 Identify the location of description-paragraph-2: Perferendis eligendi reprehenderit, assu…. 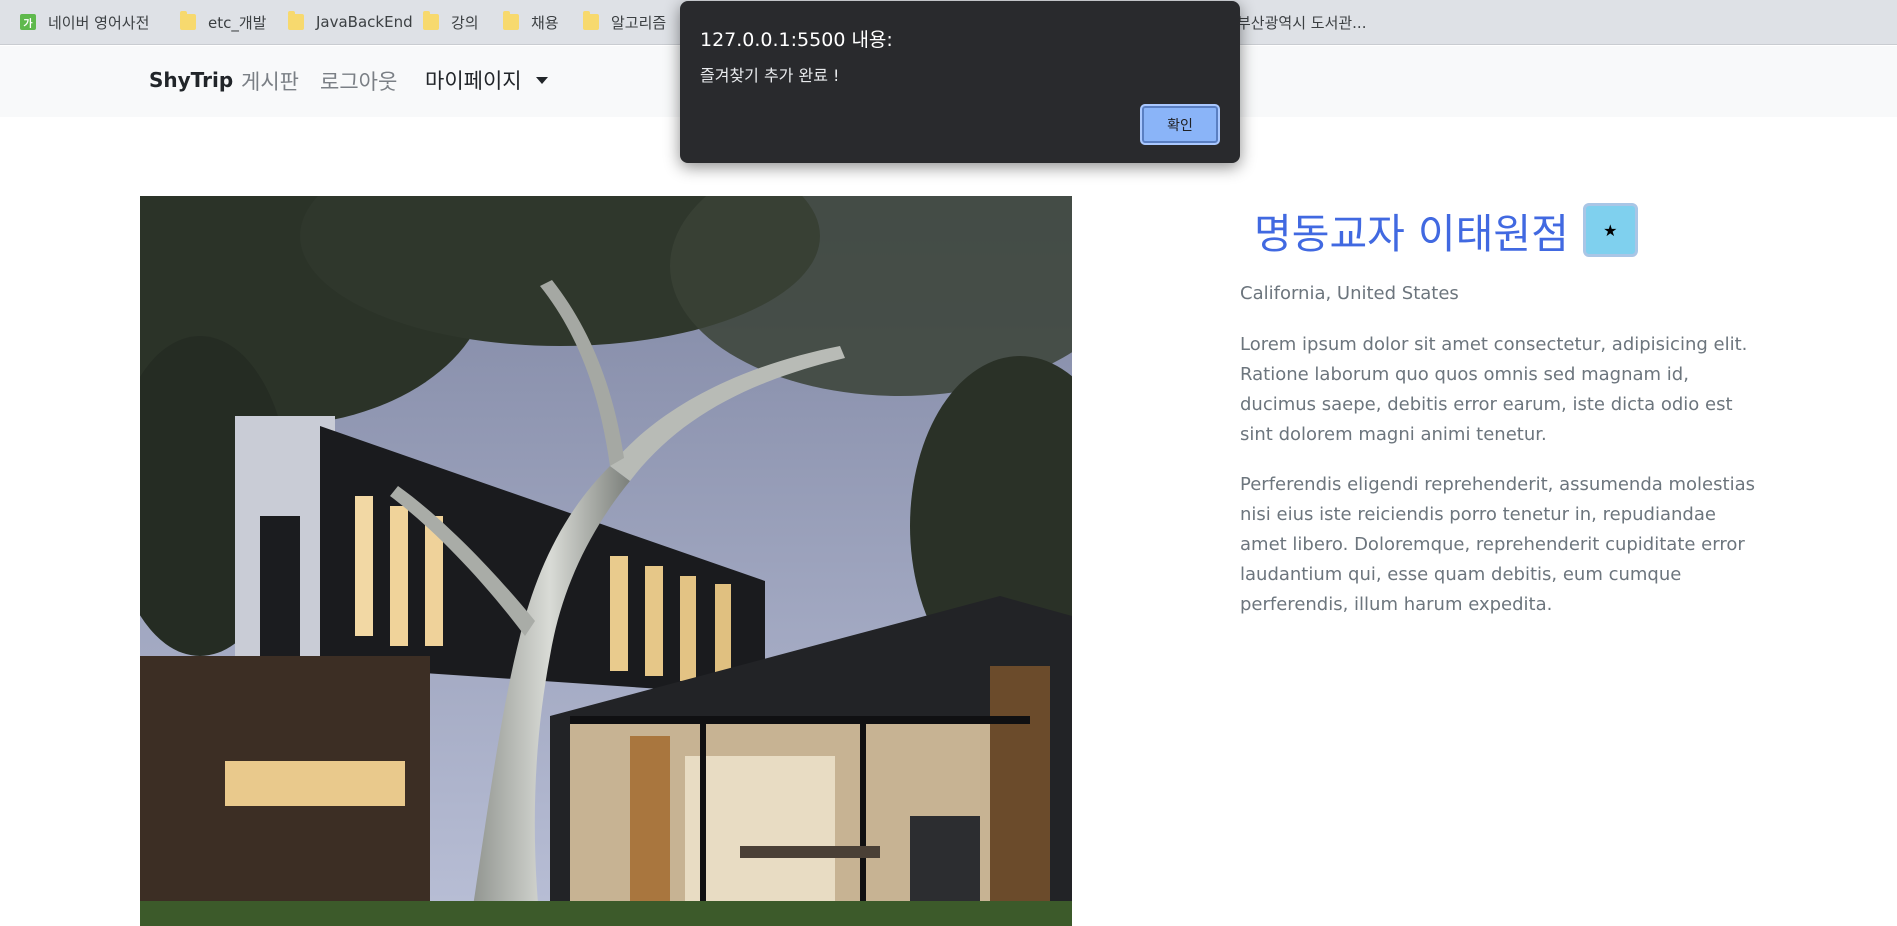
(1497, 544).